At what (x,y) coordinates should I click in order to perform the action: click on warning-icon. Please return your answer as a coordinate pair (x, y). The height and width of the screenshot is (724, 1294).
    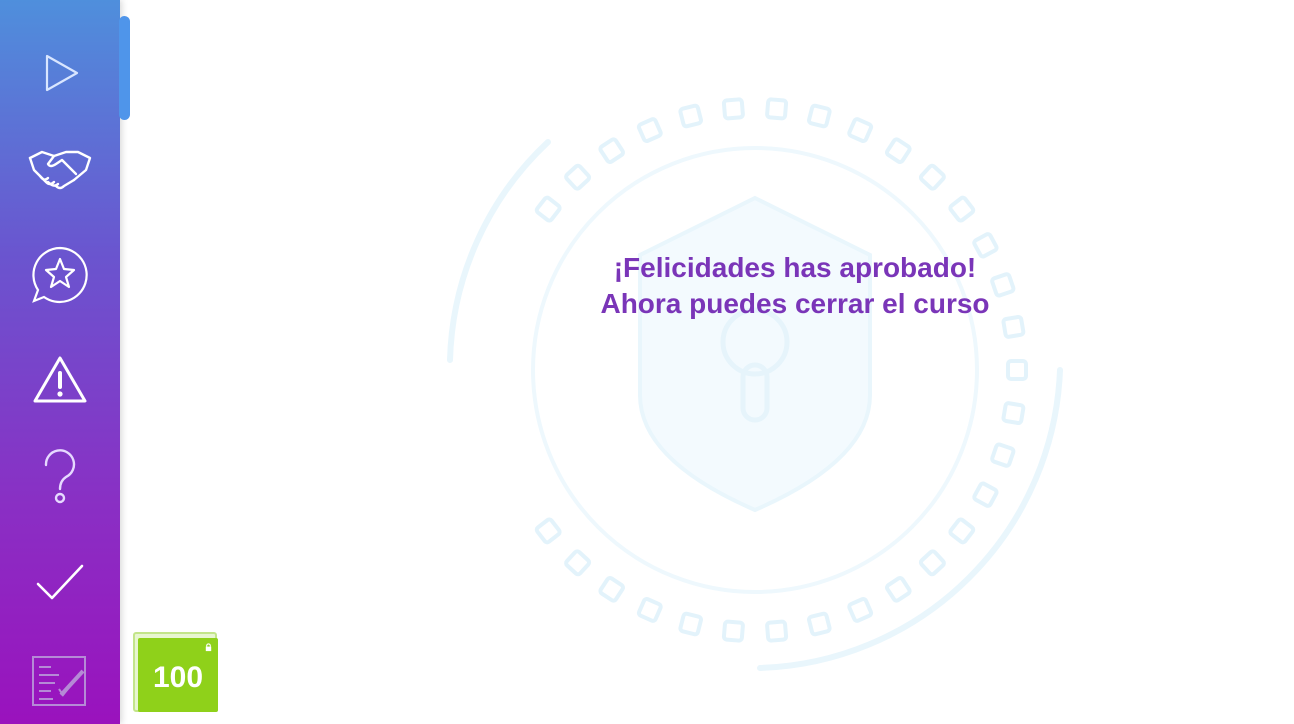
    Looking at the image, I should click on (60, 379).